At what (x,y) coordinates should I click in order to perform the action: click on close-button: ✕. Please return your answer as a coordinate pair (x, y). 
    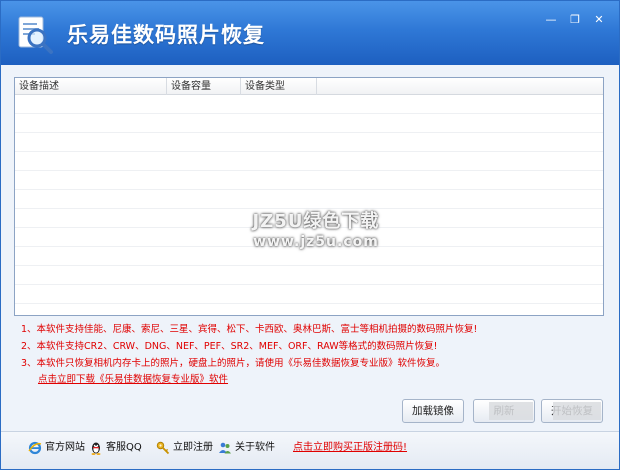
    Looking at the image, I should click on (599, 20).